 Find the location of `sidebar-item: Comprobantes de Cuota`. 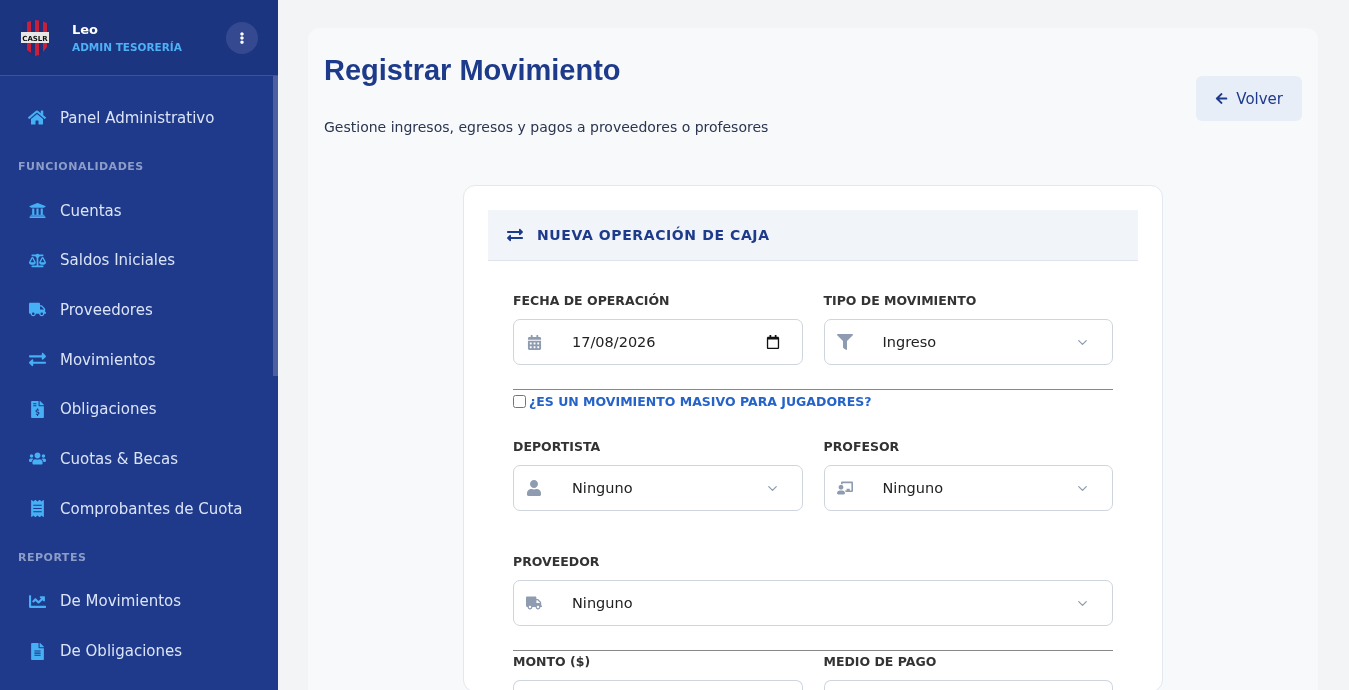

sidebar-item: Comprobantes de Cuota is located at coordinates (136, 508).